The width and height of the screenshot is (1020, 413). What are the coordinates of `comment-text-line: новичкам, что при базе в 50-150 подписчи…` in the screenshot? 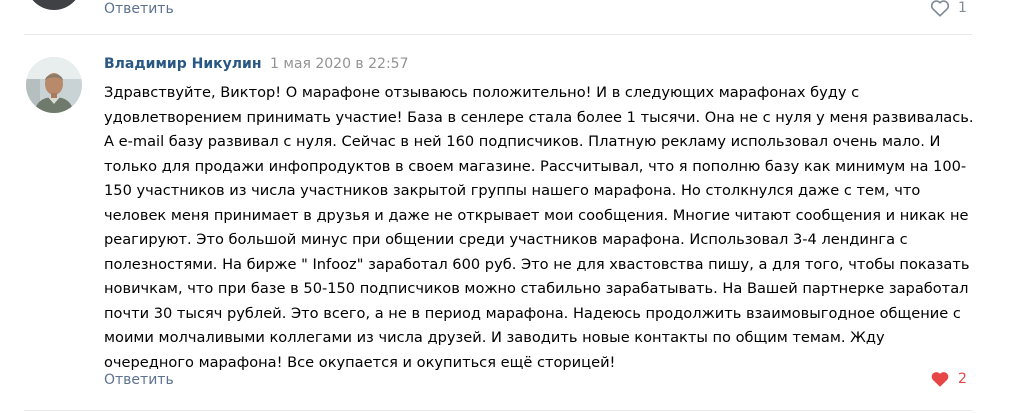 It's located at (536, 288).